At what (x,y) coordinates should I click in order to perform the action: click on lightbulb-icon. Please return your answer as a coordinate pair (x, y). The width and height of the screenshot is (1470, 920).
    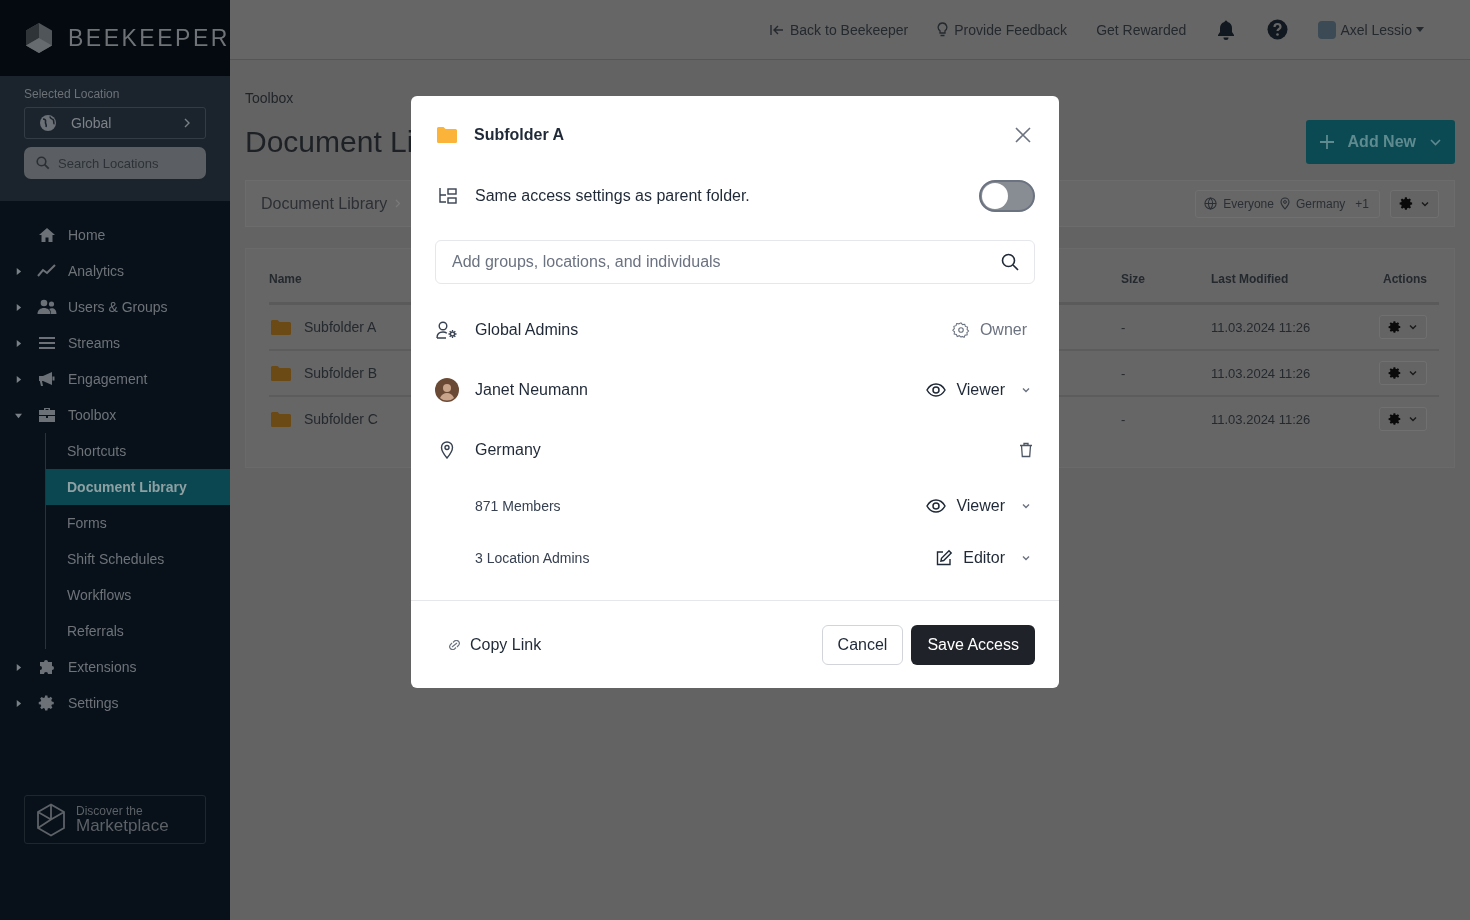
    Looking at the image, I should click on (943, 29).